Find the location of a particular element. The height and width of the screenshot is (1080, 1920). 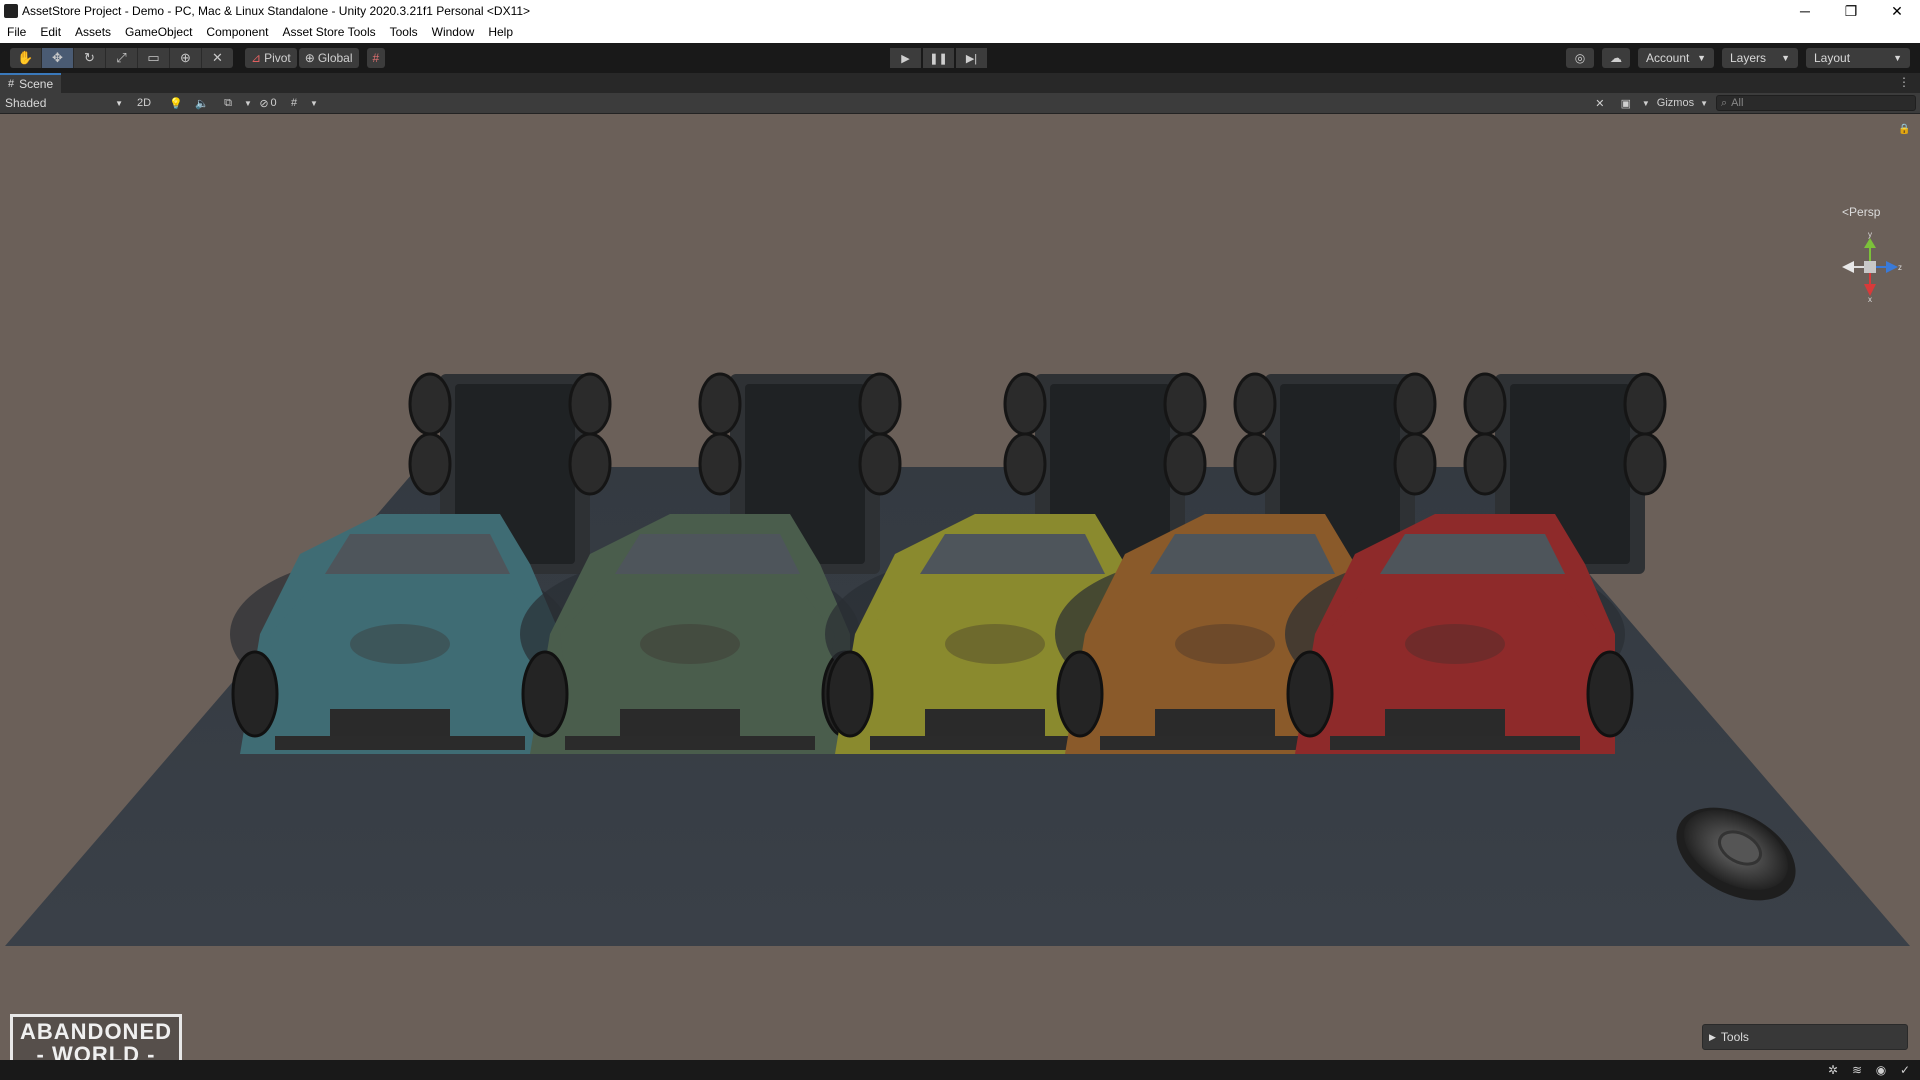

more-options-icon: ⋮ is located at coordinates (1904, 82).